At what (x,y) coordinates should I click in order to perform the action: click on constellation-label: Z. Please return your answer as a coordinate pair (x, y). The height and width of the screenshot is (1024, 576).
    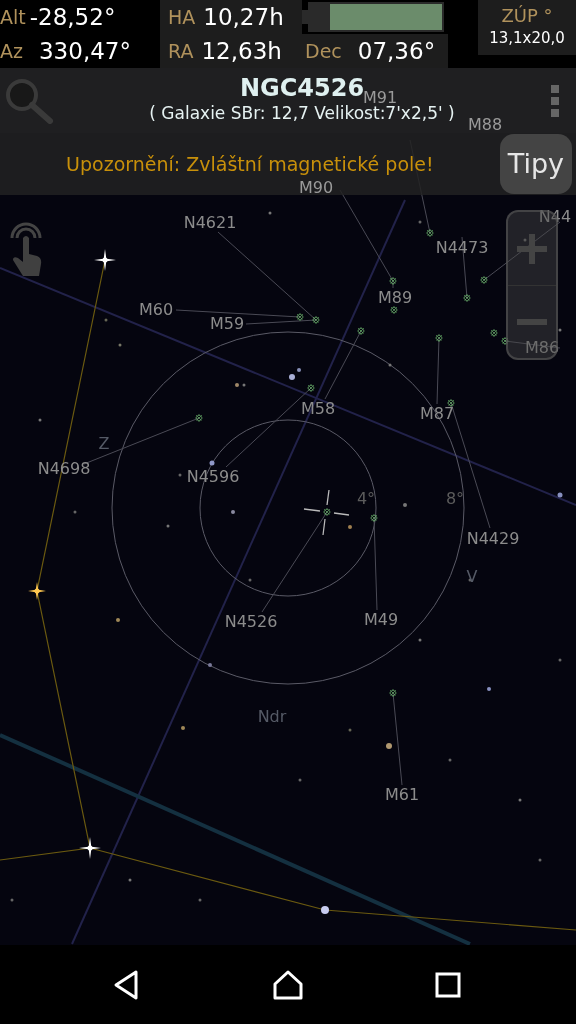
    Looking at the image, I should click on (104, 444).